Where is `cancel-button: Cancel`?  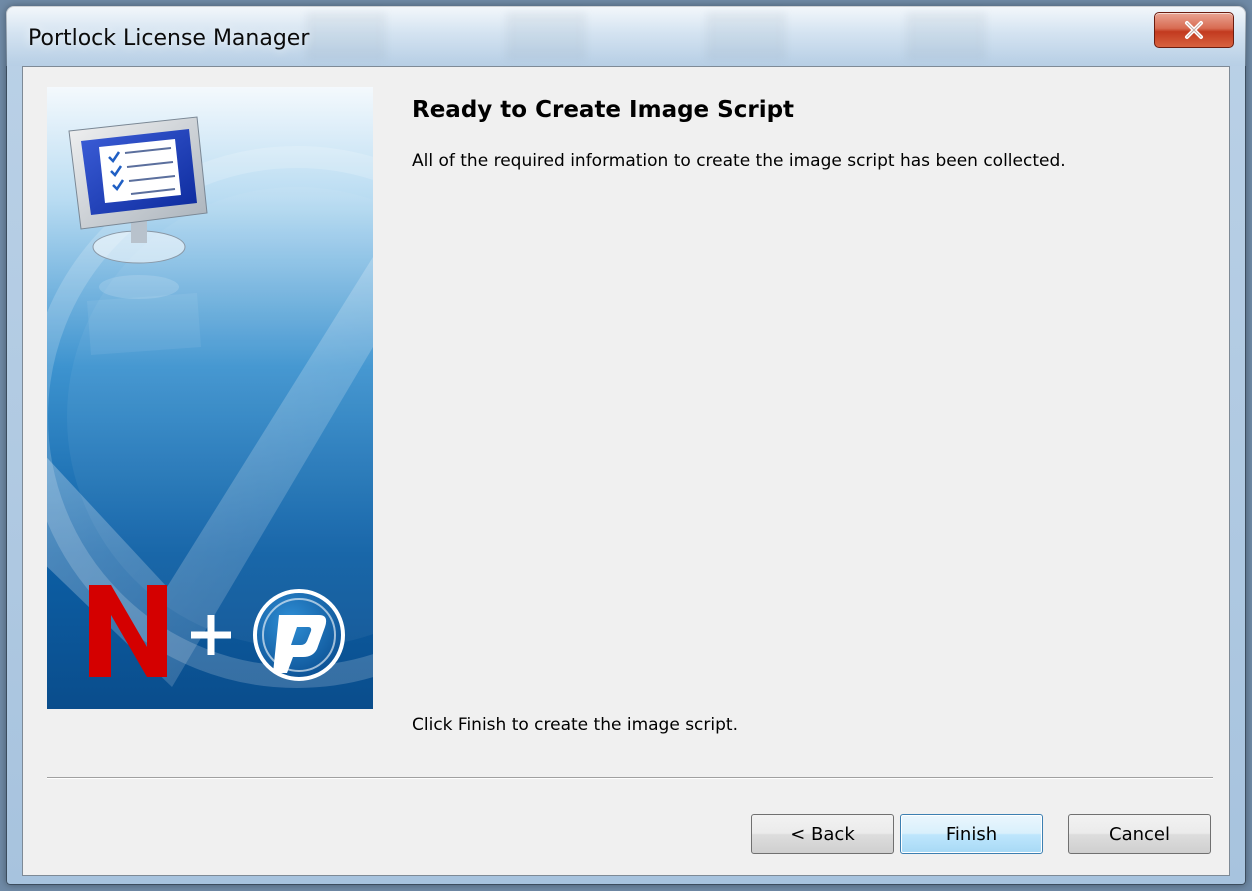
cancel-button: Cancel is located at coordinates (1139, 834).